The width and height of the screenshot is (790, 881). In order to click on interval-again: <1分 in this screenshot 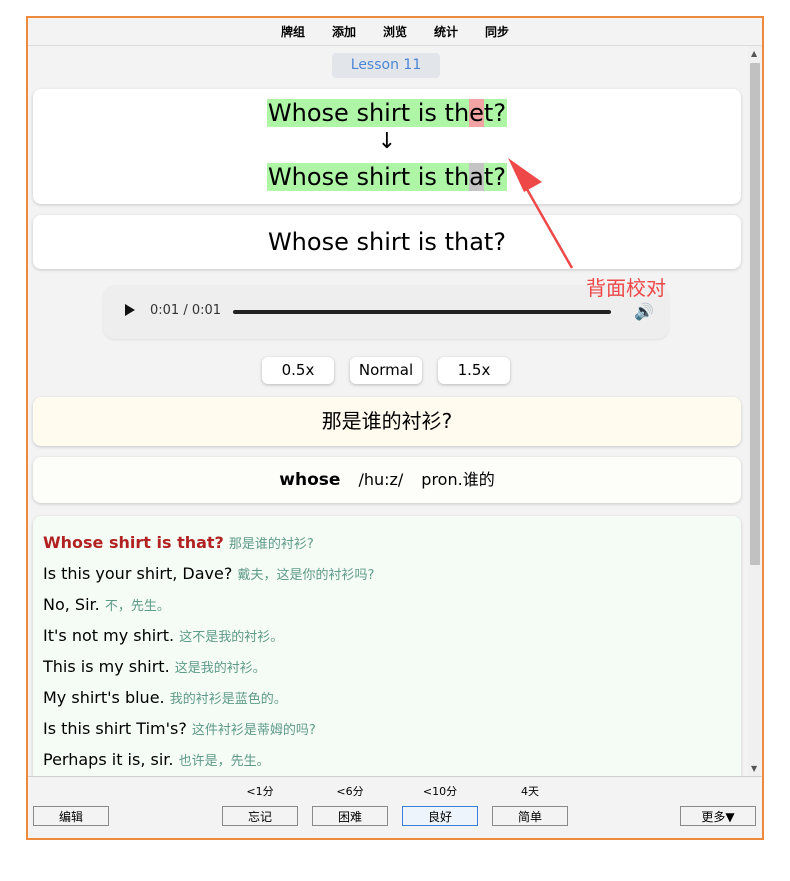, I will do `click(260, 791)`.